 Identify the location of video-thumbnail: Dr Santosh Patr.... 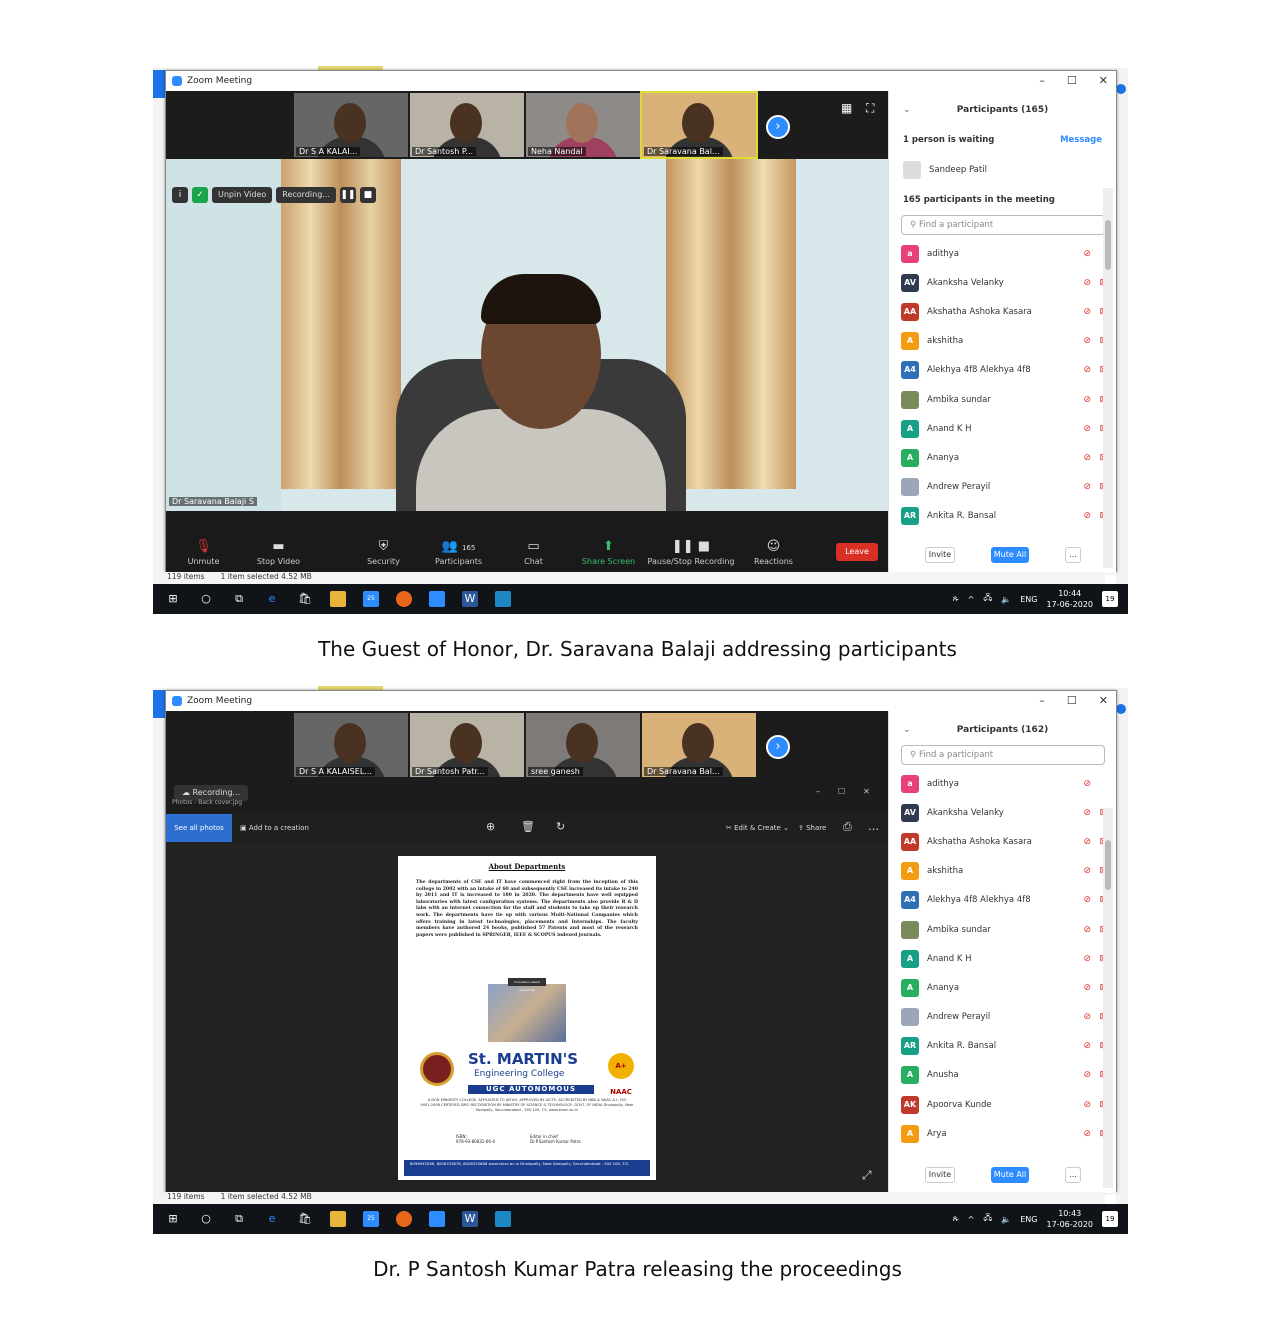
(467, 745).